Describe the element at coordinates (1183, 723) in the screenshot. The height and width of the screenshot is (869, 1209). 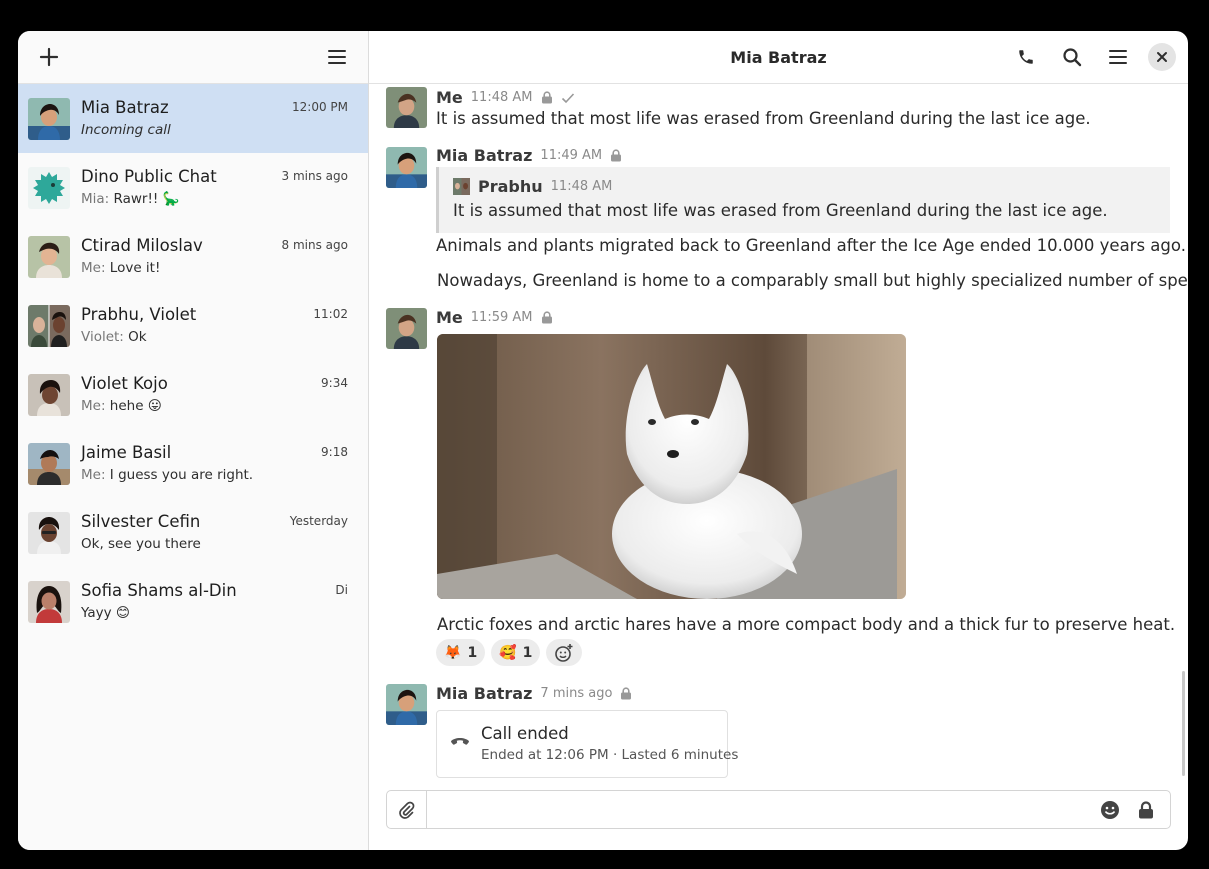
I see `scrollbar` at that location.